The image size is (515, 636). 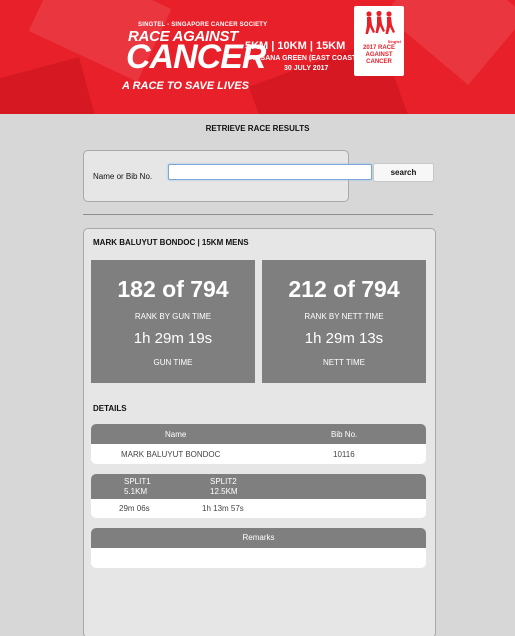 I want to click on gun-rank: 182 of 794, so click(x=173, y=289).